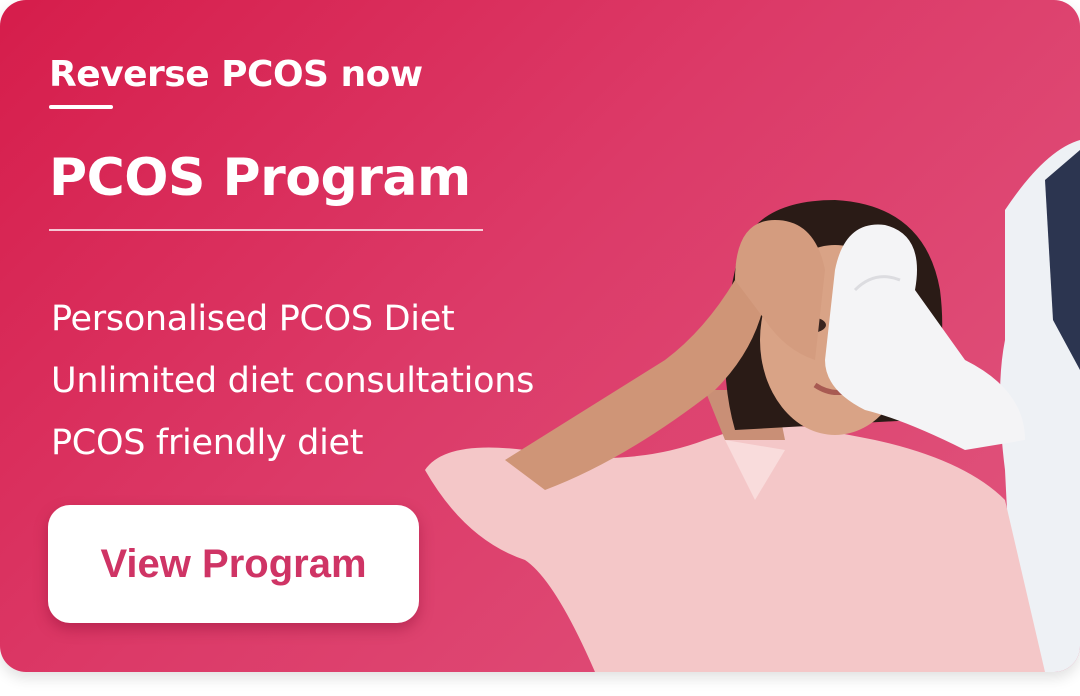  Describe the element at coordinates (233, 564) in the screenshot. I see `view-program-button: View Program` at that location.